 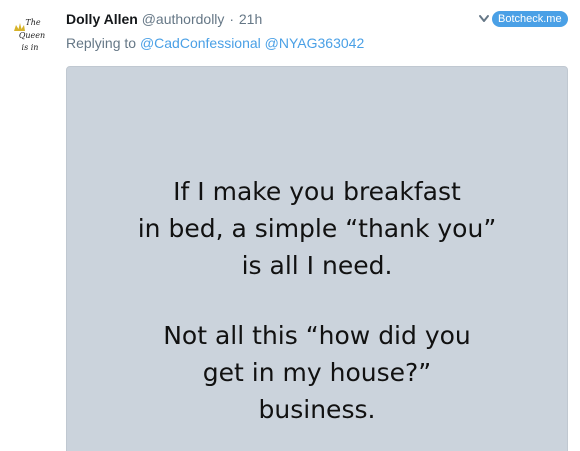 What do you see at coordinates (32, 22) in the screenshot?
I see `avatar-text-1: The` at bounding box center [32, 22].